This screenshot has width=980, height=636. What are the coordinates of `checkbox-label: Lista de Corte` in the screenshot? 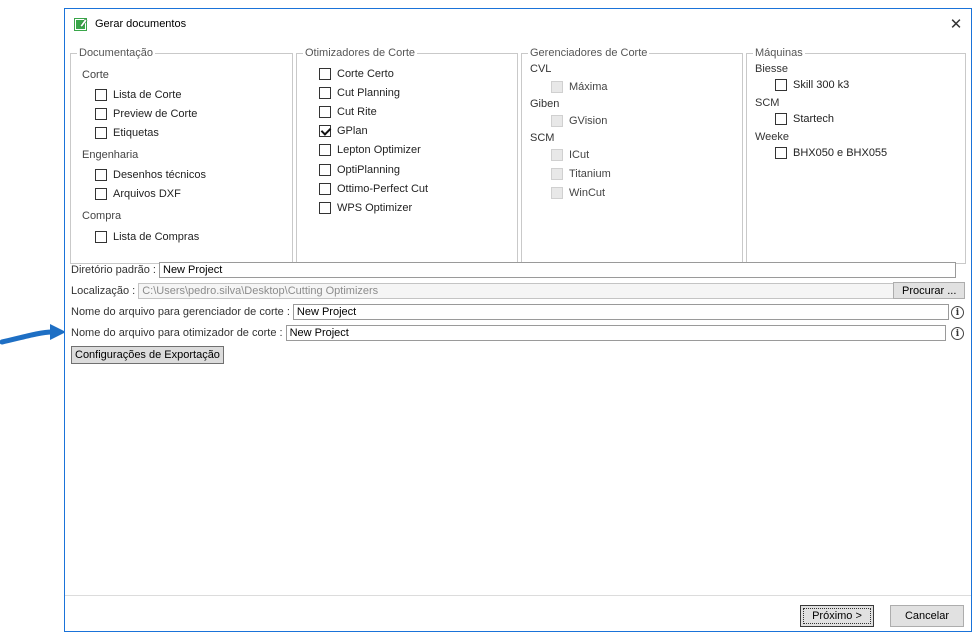 It's located at (147, 95).